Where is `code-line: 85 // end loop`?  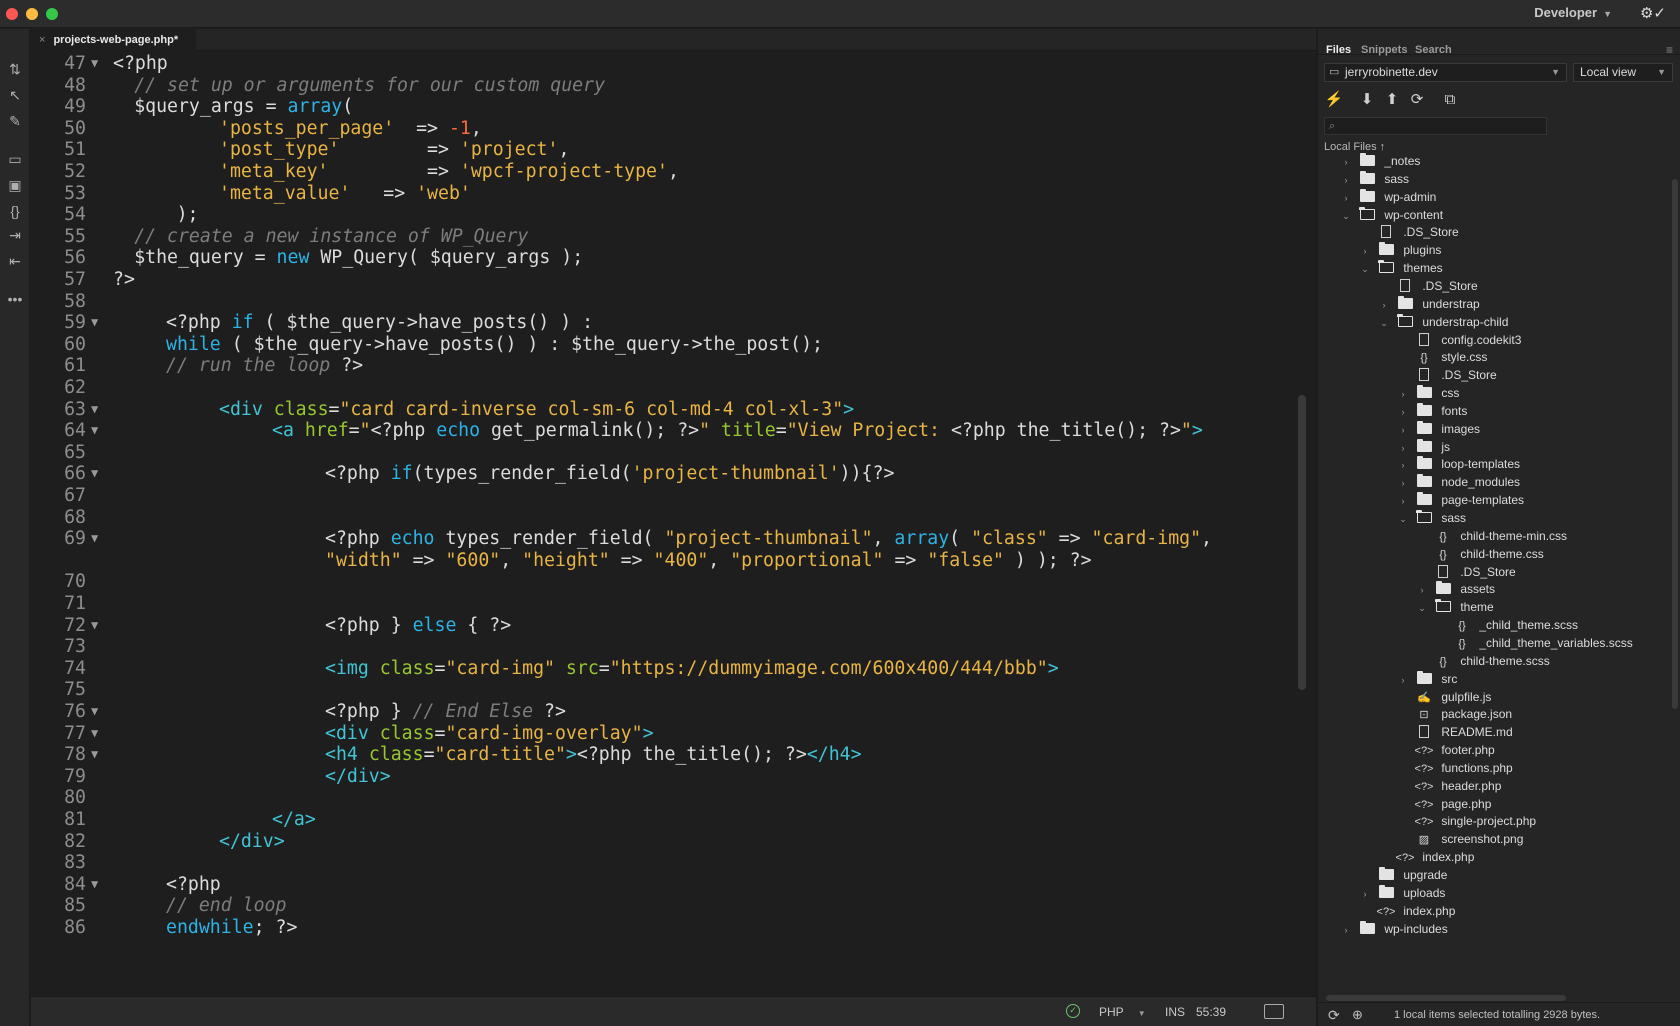 code-line: 85 // end loop is located at coordinates (661, 905).